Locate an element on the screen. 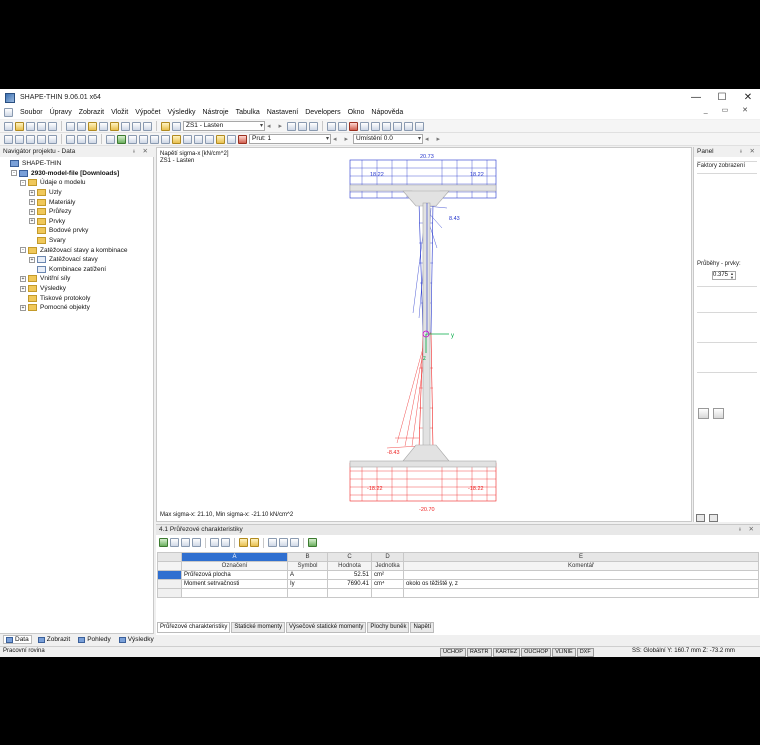 The width and height of the screenshot is (760, 745). delete-icon is located at coordinates (353, 126).